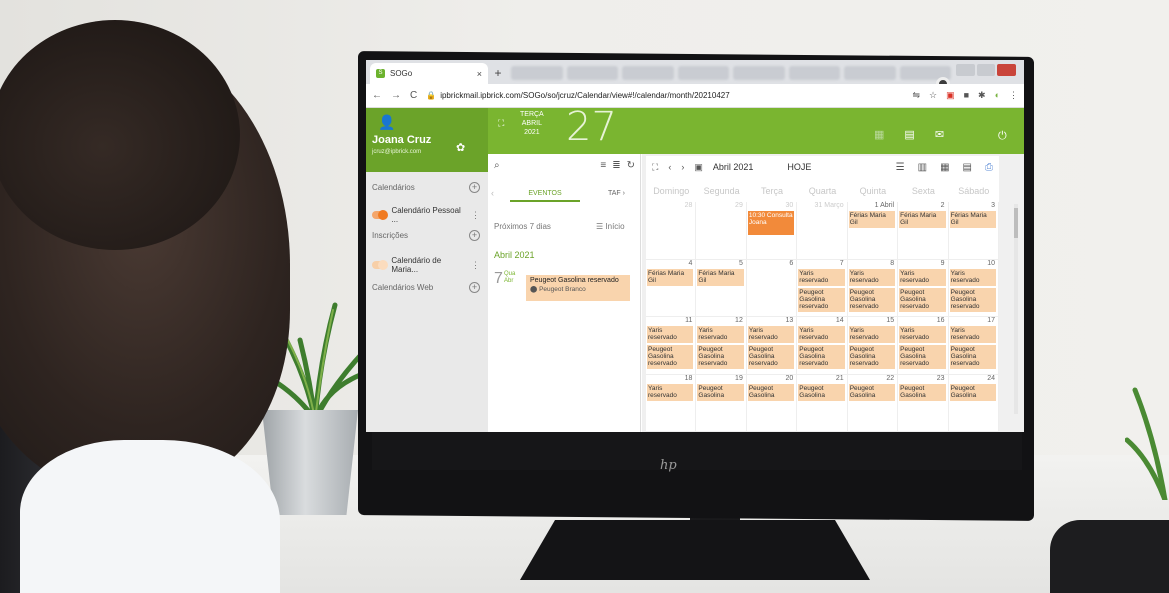 The height and width of the screenshot is (593, 1169). I want to click on calendar-scrollbar, so click(1016, 309).